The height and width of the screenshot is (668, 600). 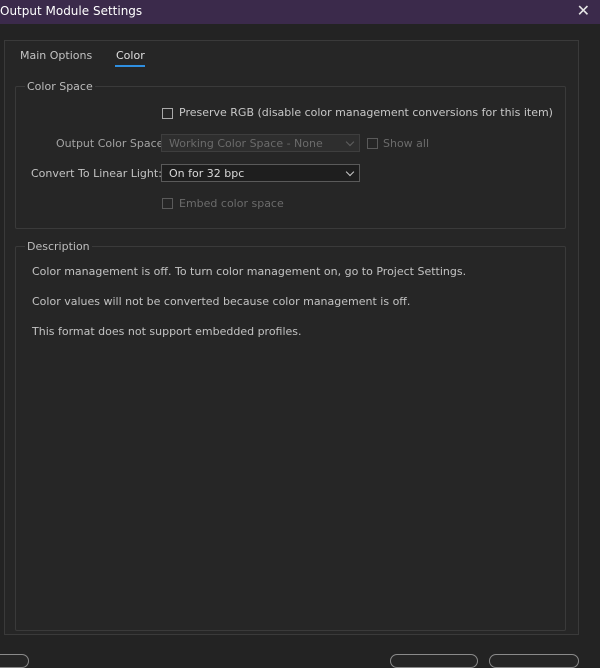 What do you see at coordinates (207, 173) in the screenshot?
I see `convert-linear-value: On for 32 bpc` at bounding box center [207, 173].